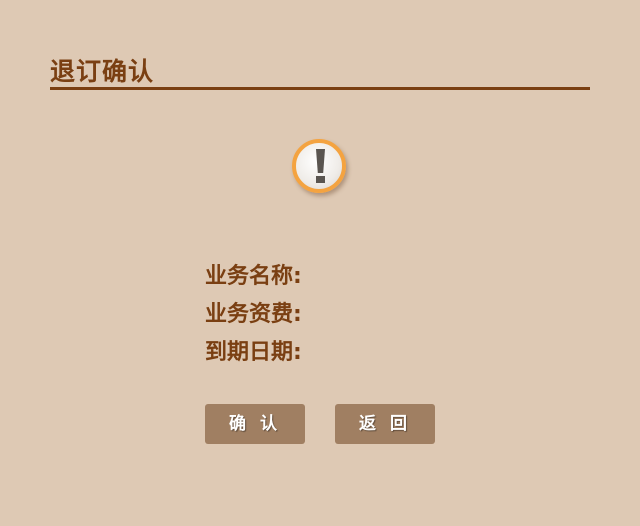 The image size is (640, 526). What do you see at coordinates (255, 424) in the screenshot?
I see `confirm-button: 确 认` at bounding box center [255, 424].